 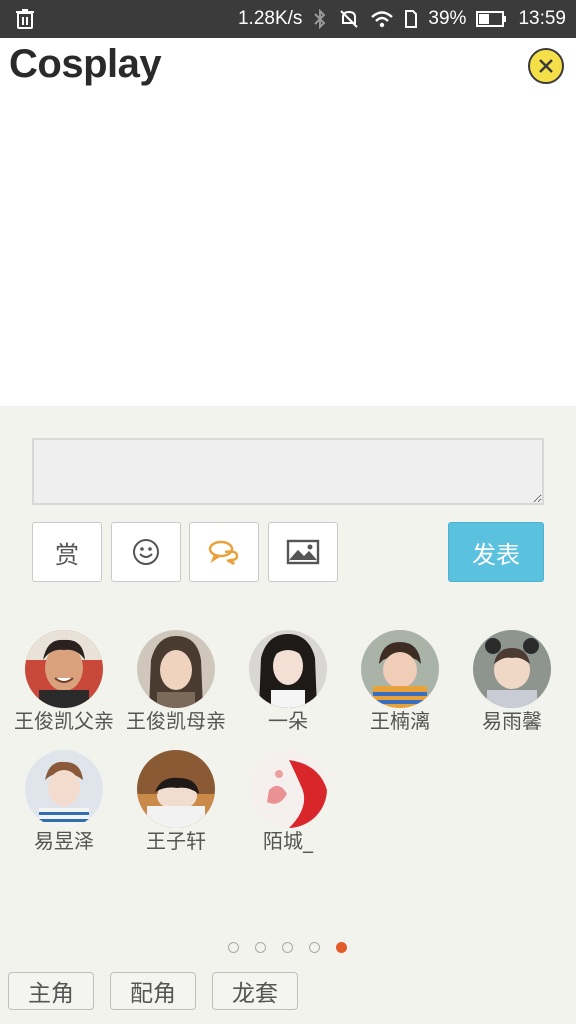 What do you see at coordinates (288, 471) in the screenshot?
I see `comment-input` at bounding box center [288, 471].